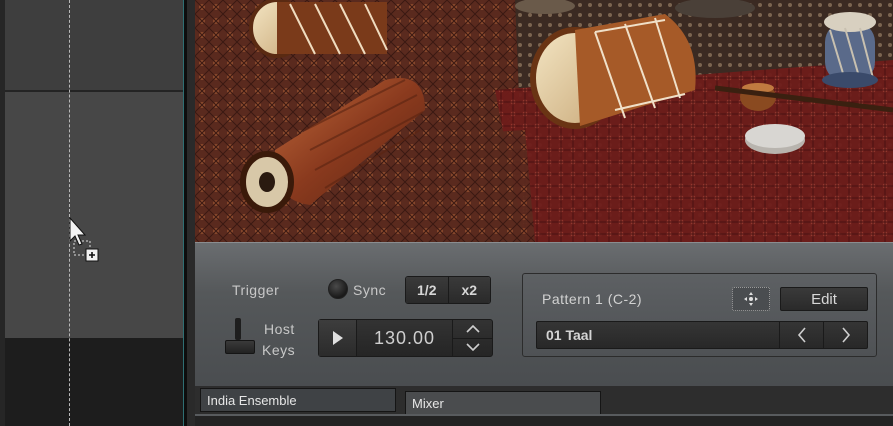 Image resolution: width=893 pixels, height=426 pixels. I want to click on tab-mixer: Mixer, so click(503, 403).